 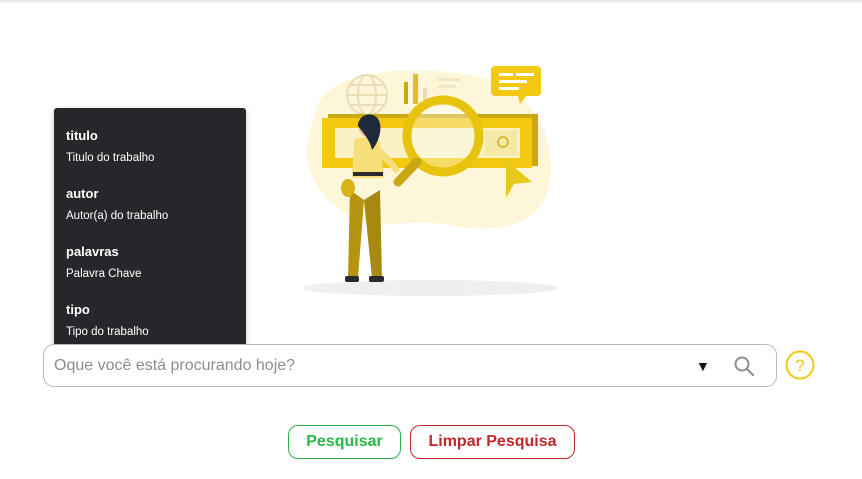 What do you see at coordinates (78, 309) in the screenshot?
I see `tooltip-key: tipo` at bounding box center [78, 309].